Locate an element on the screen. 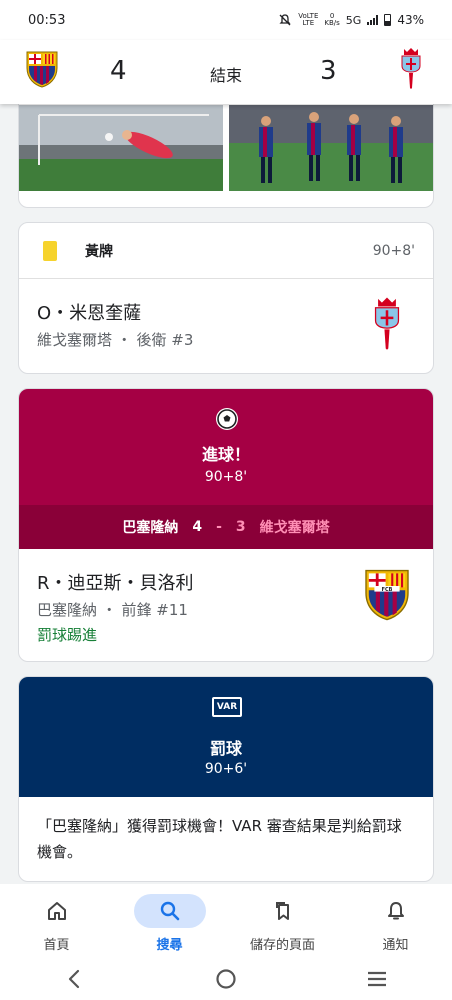 This screenshot has width=452, height=1000. battery-level: 43% is located at coordinates (410, 20).